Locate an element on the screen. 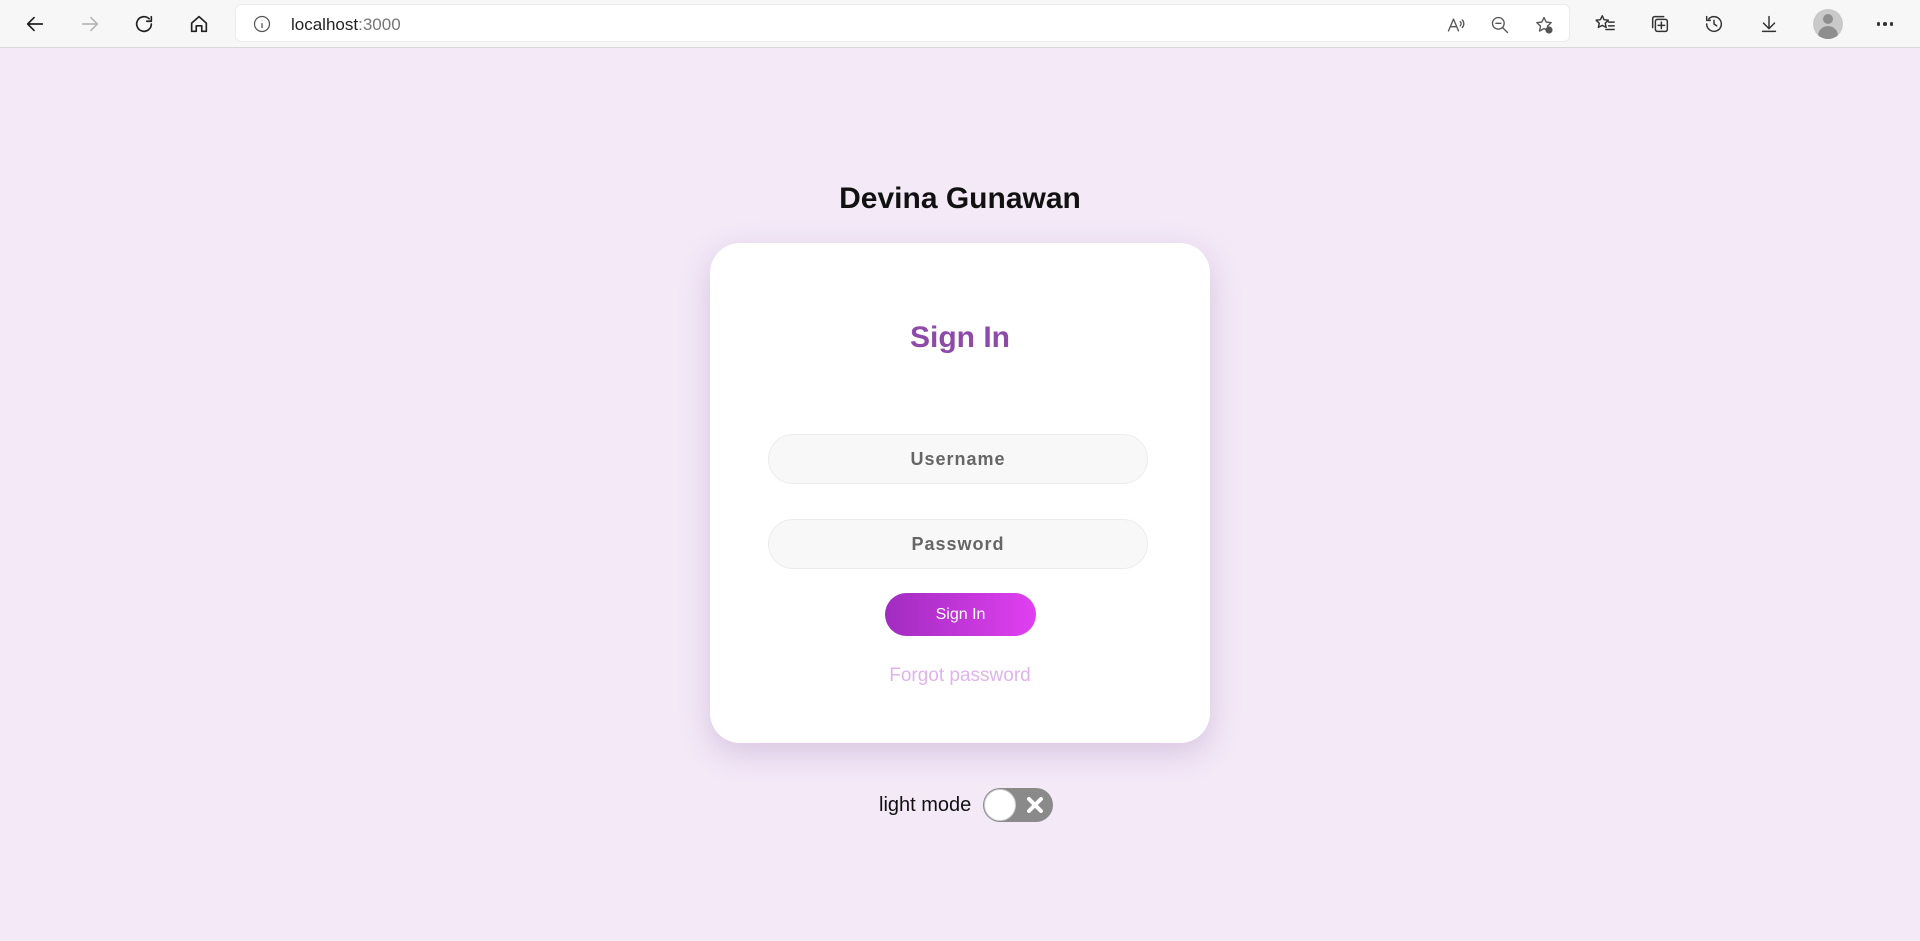 This screenshot has height=941, width=1920. browser-toolbar: localhost:3000 is located at coordinates (960, 24).